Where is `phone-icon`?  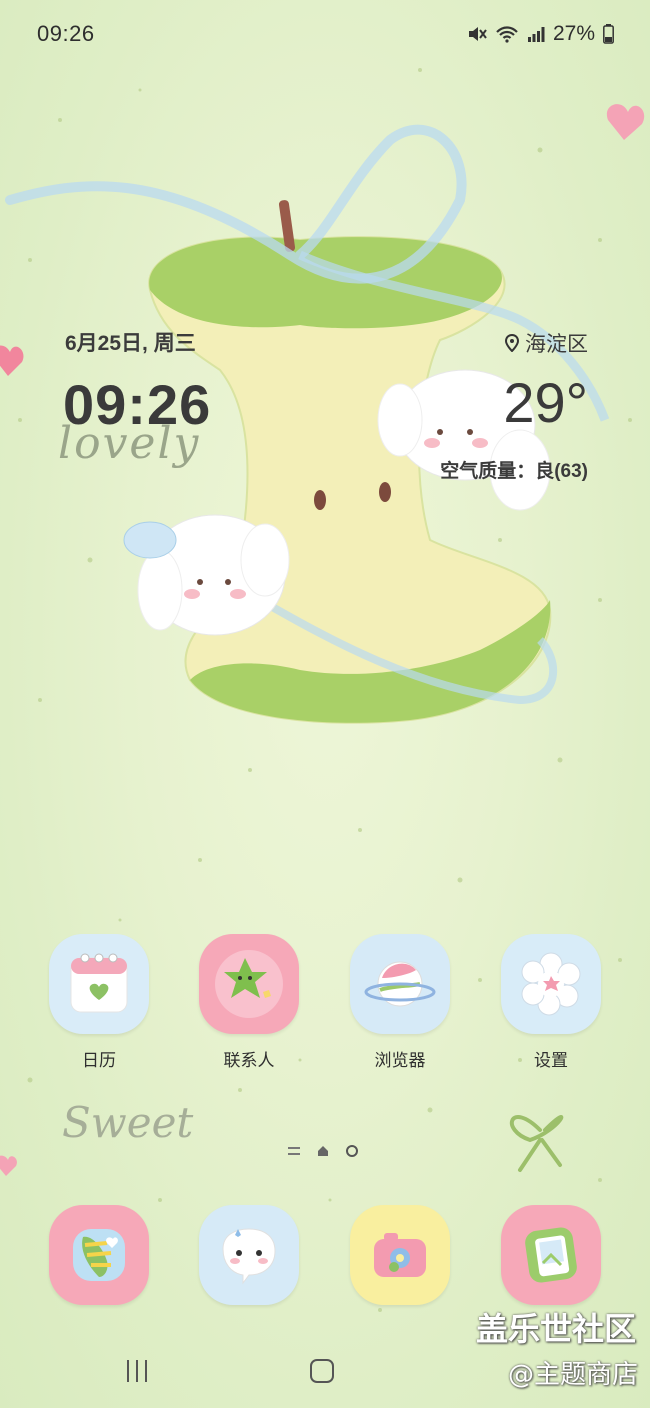
phone-icon is located at coordinates (99, 1255).